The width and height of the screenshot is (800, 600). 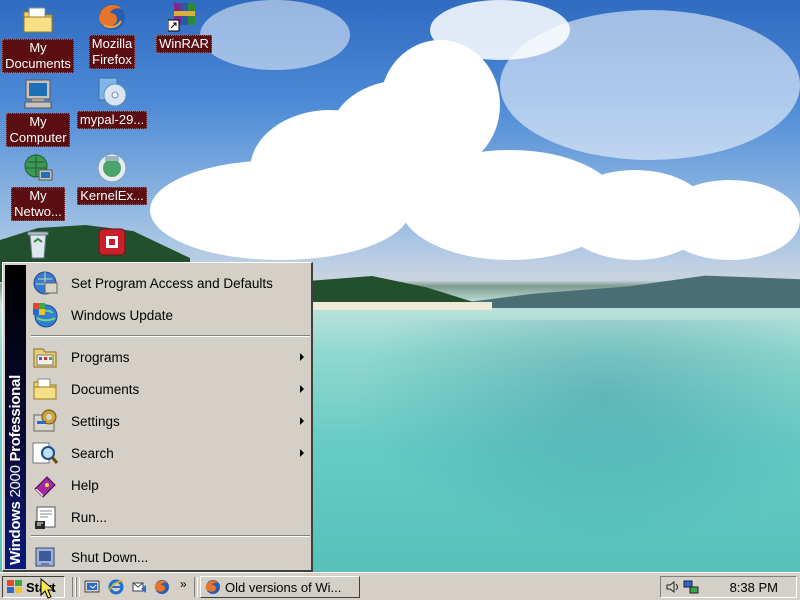 I want to click on windows-update-icon, so click(x=45, y=315).